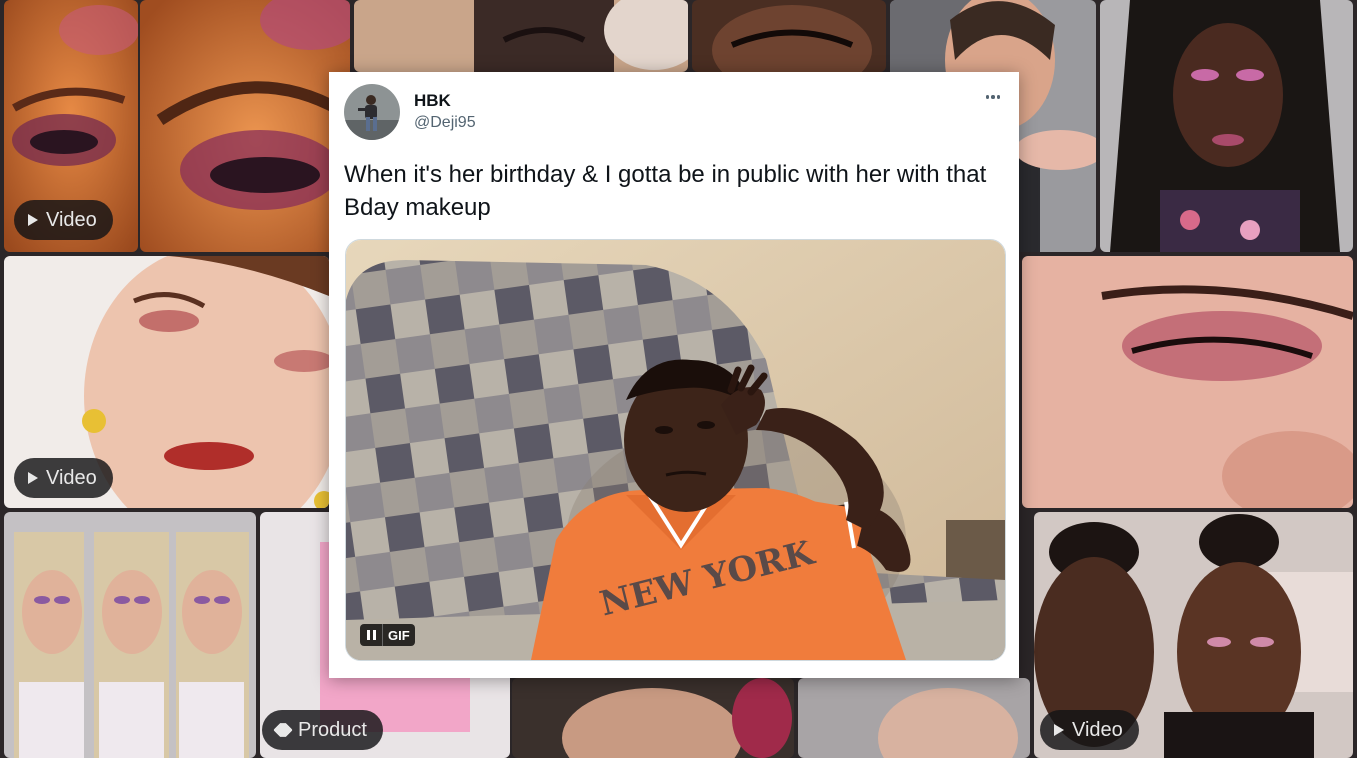  Describe the element at coordinates (993, 97) in the screenshot. I see `more-options-icon` at that location.